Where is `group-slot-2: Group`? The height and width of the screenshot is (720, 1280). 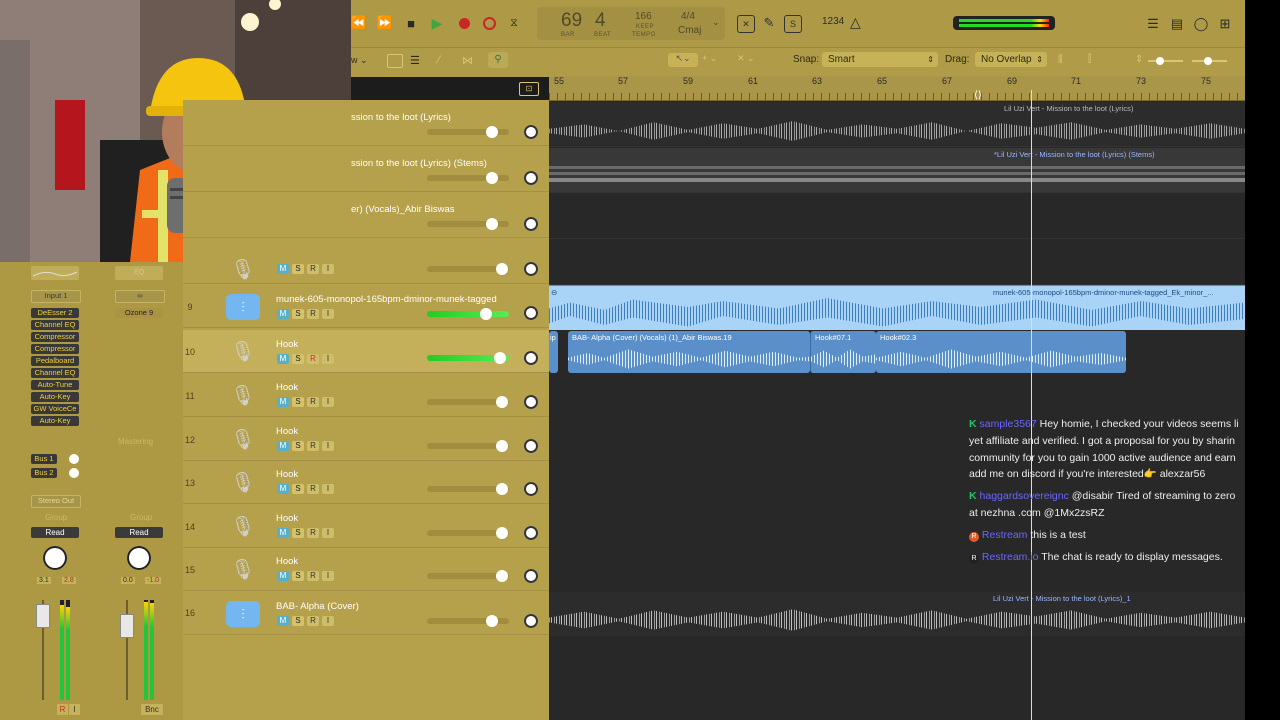 group-slot-2: Group is located at coordinates (141, 517).